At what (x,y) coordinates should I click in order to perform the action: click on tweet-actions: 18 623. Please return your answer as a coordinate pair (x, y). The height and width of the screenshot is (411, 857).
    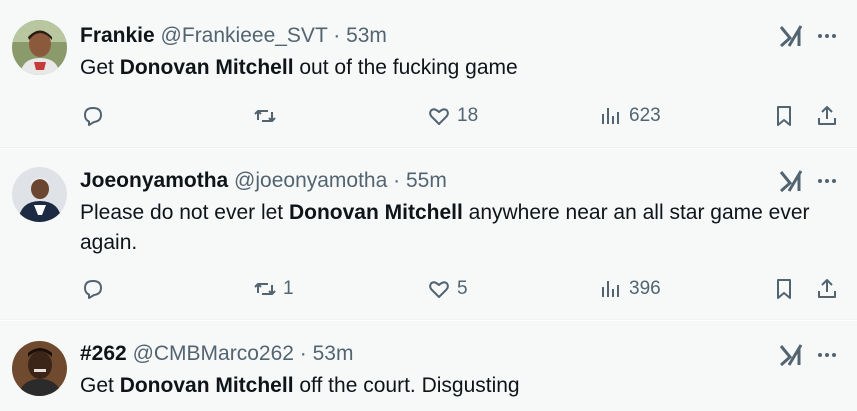
    Looking at the image, I should click on (428, 116).